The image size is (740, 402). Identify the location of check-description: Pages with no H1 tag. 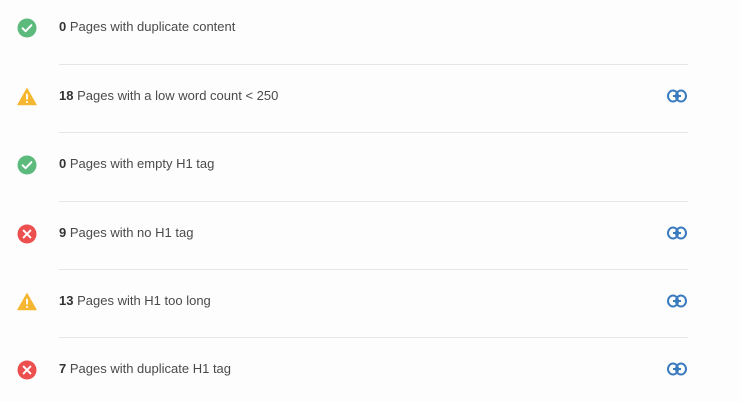
(131, 232).